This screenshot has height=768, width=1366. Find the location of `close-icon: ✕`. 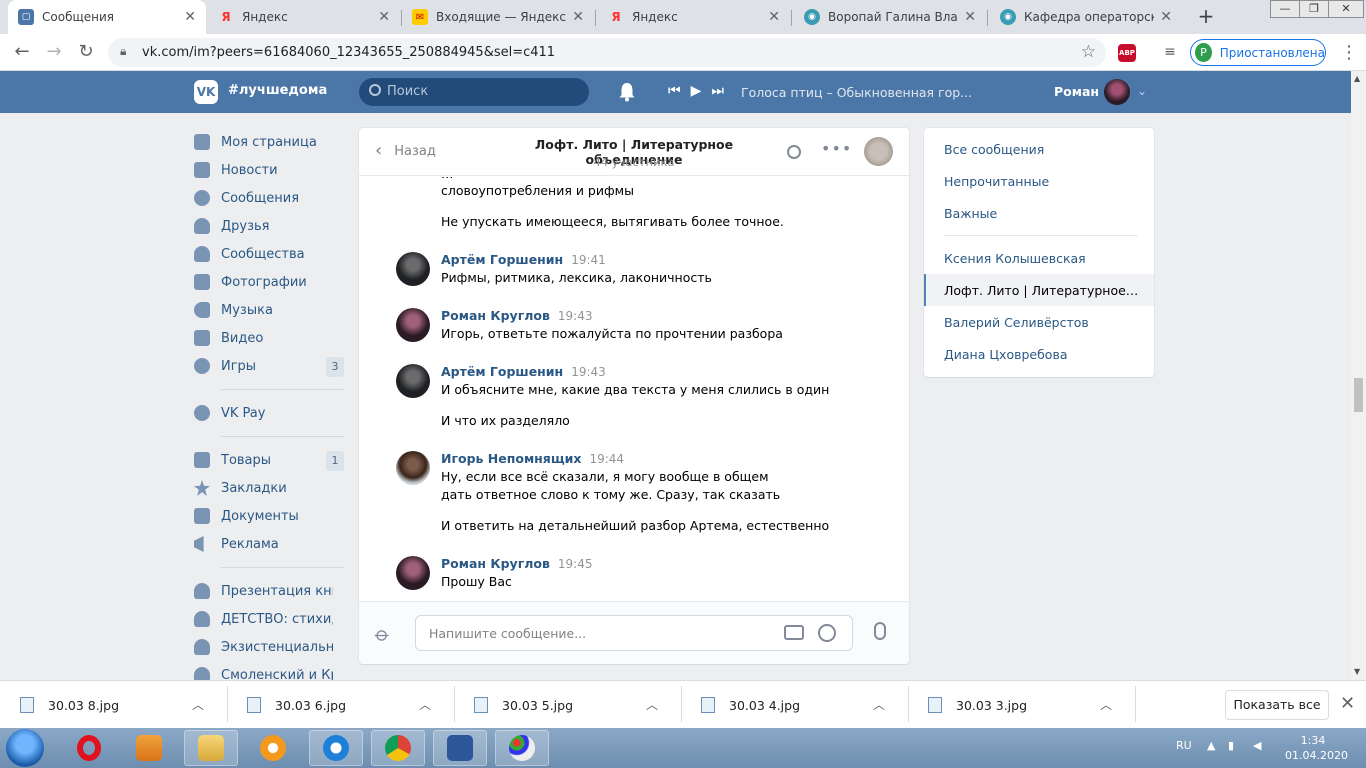

close-icon: ✕ is located at coordinates (1347, 703).